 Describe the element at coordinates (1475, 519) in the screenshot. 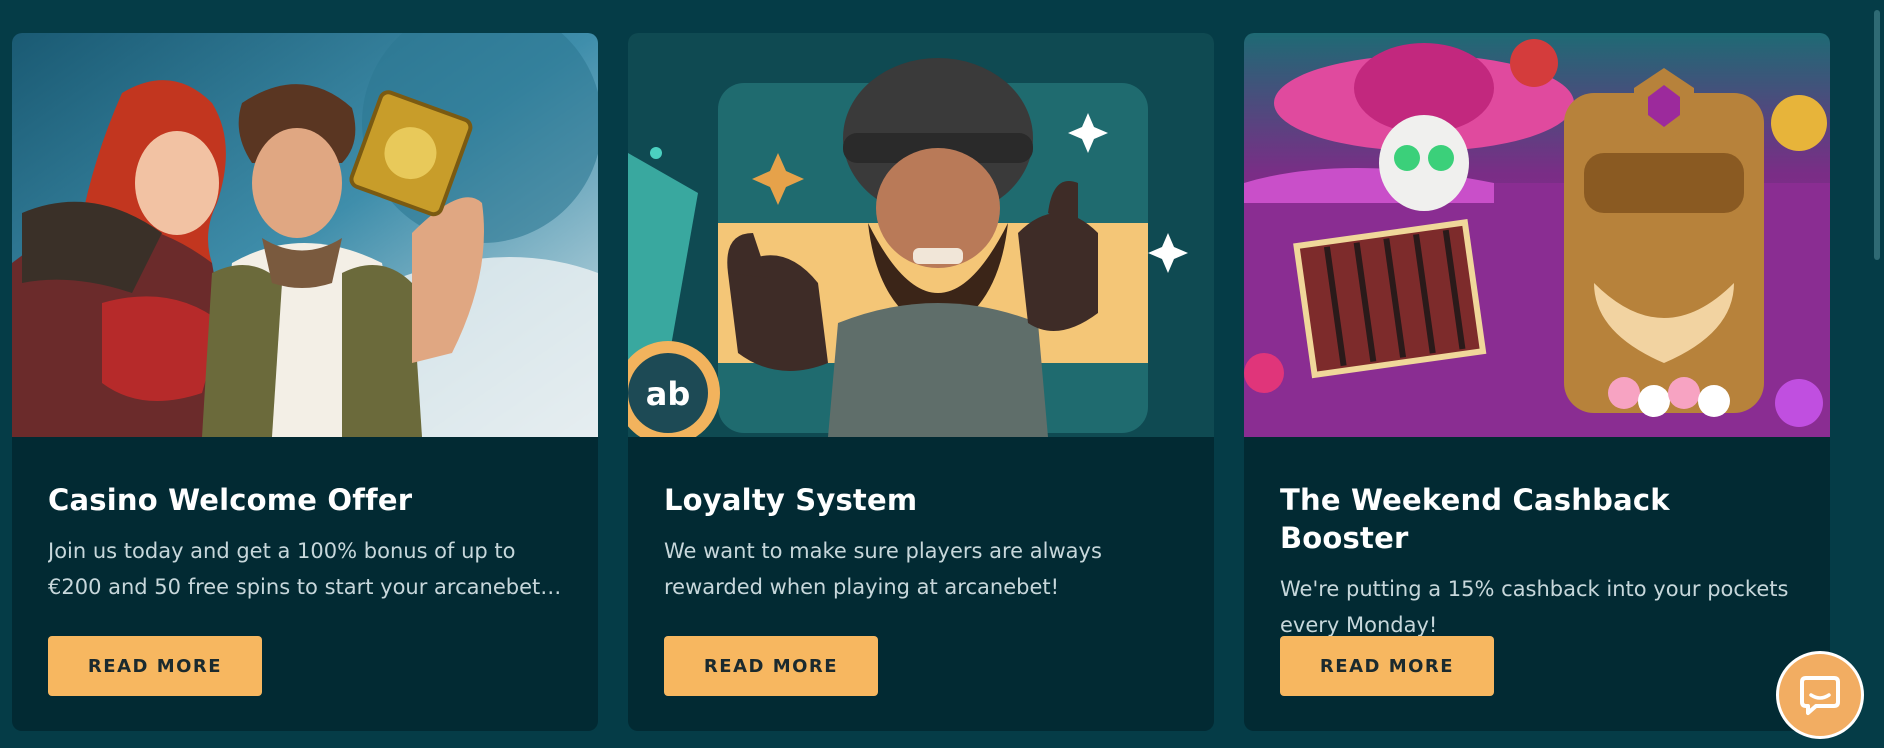

I see `card-title: The Weekend Cashback Booster` at that location.